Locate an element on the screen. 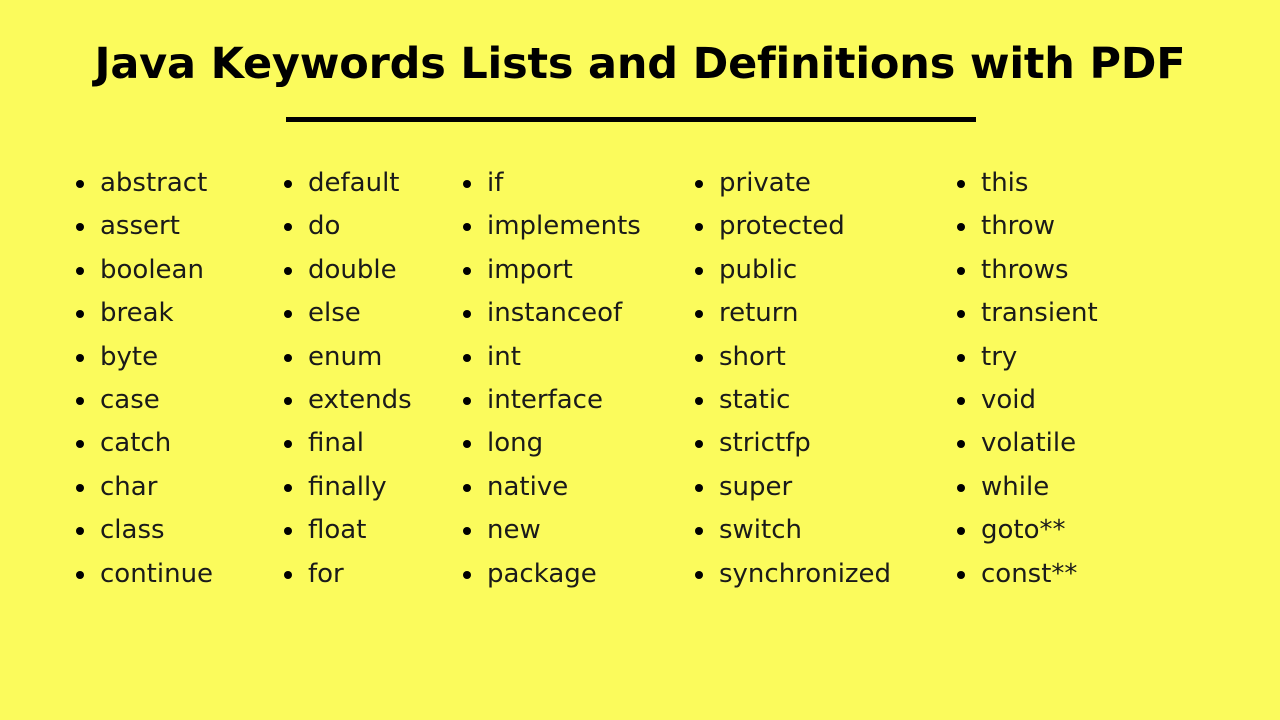 Image resolution: width=1280 pixels, height=720 pixels. list-item: volatile is located at coordinates (1065, 443).